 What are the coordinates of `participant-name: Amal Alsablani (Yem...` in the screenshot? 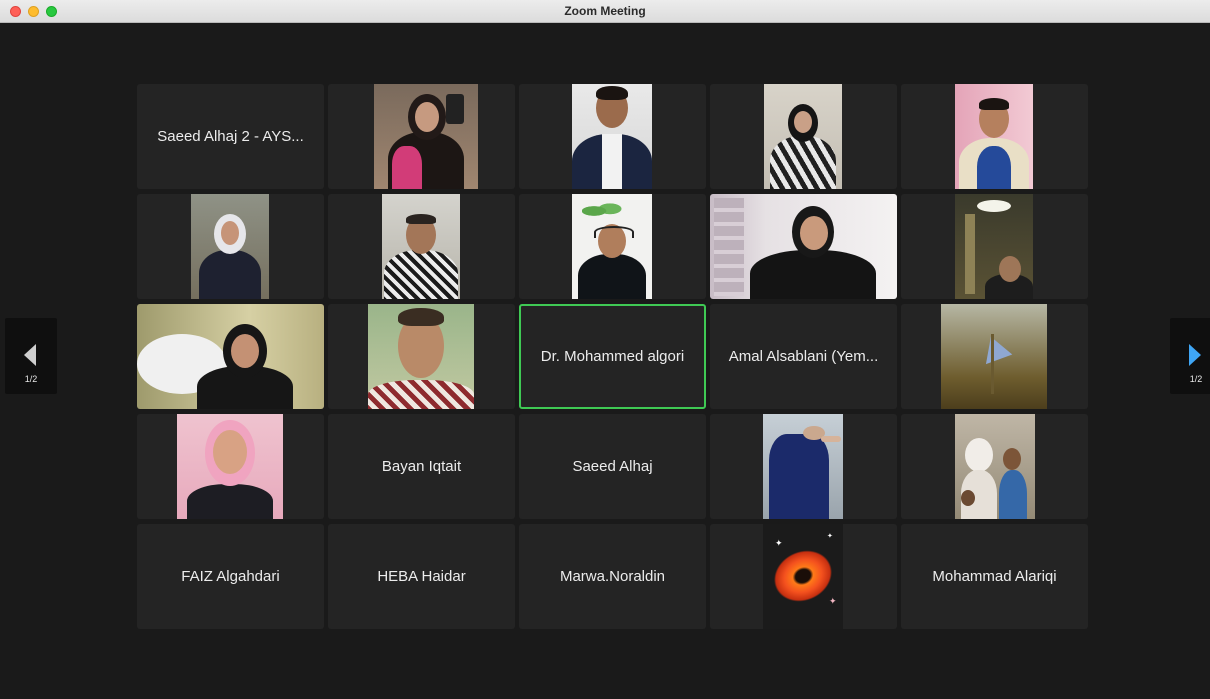 It's located at (803, 356).